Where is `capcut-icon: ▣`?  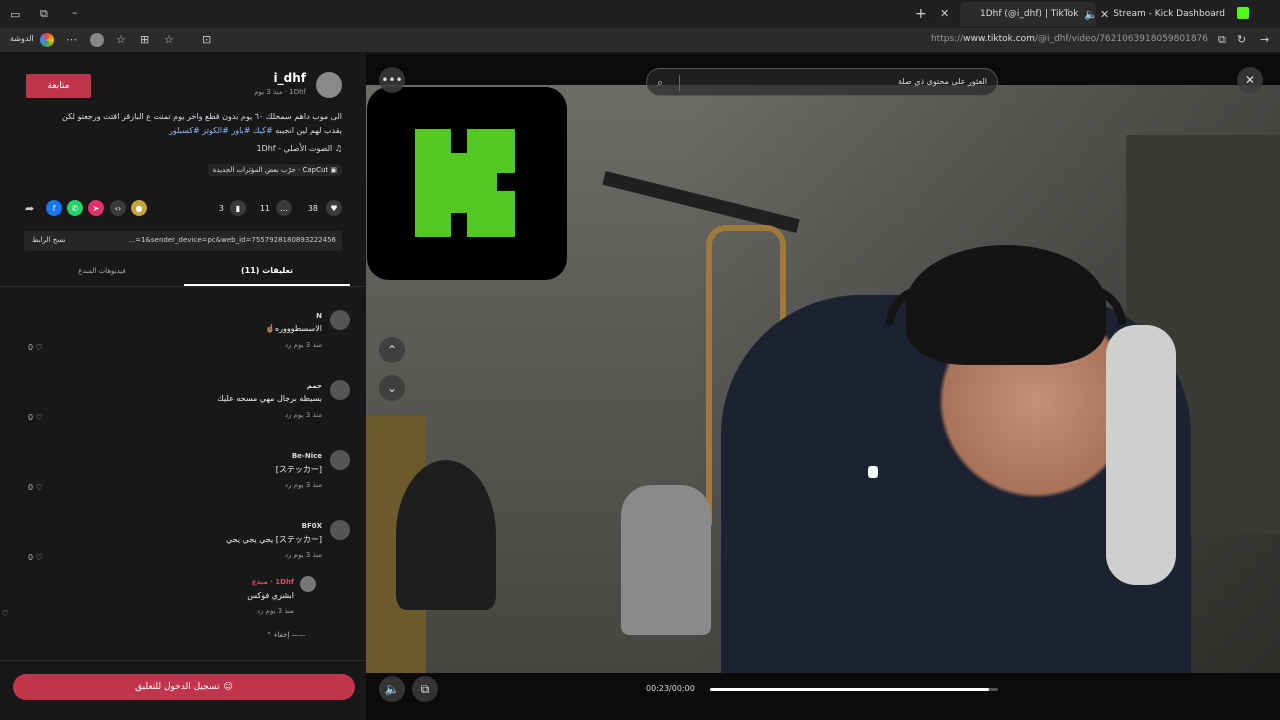 capcut-icon: ▣ is located at coordinates (332, 170).